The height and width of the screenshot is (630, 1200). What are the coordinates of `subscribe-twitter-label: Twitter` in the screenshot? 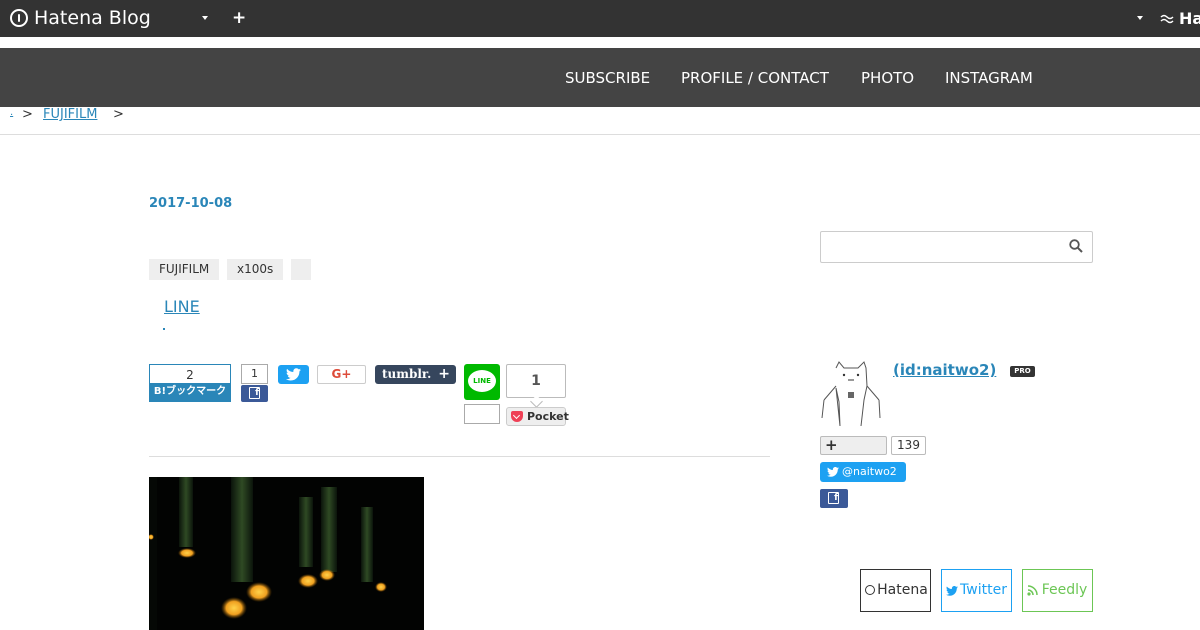 It's located at (983, 590).